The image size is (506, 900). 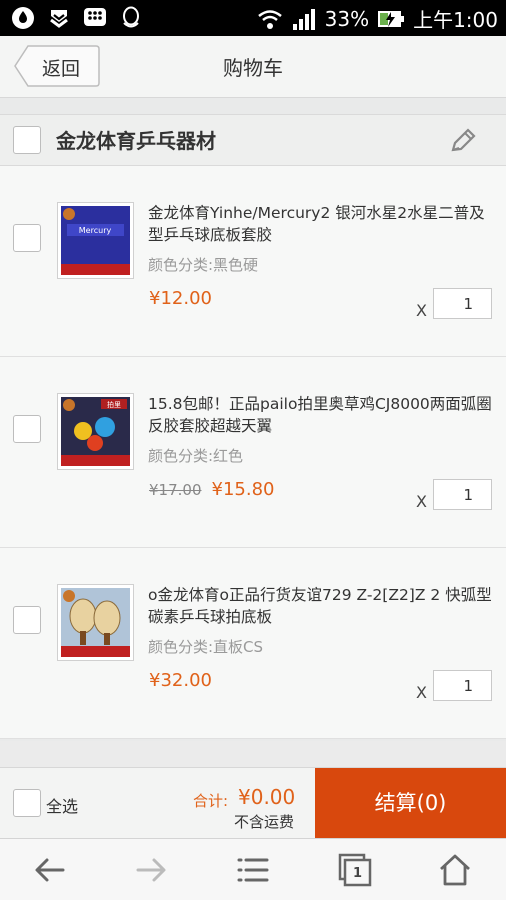 What do you see at coordinates (455, 20) in the screenshot?
I see `clock: 上午1:00` at bounding box center [455, 20].